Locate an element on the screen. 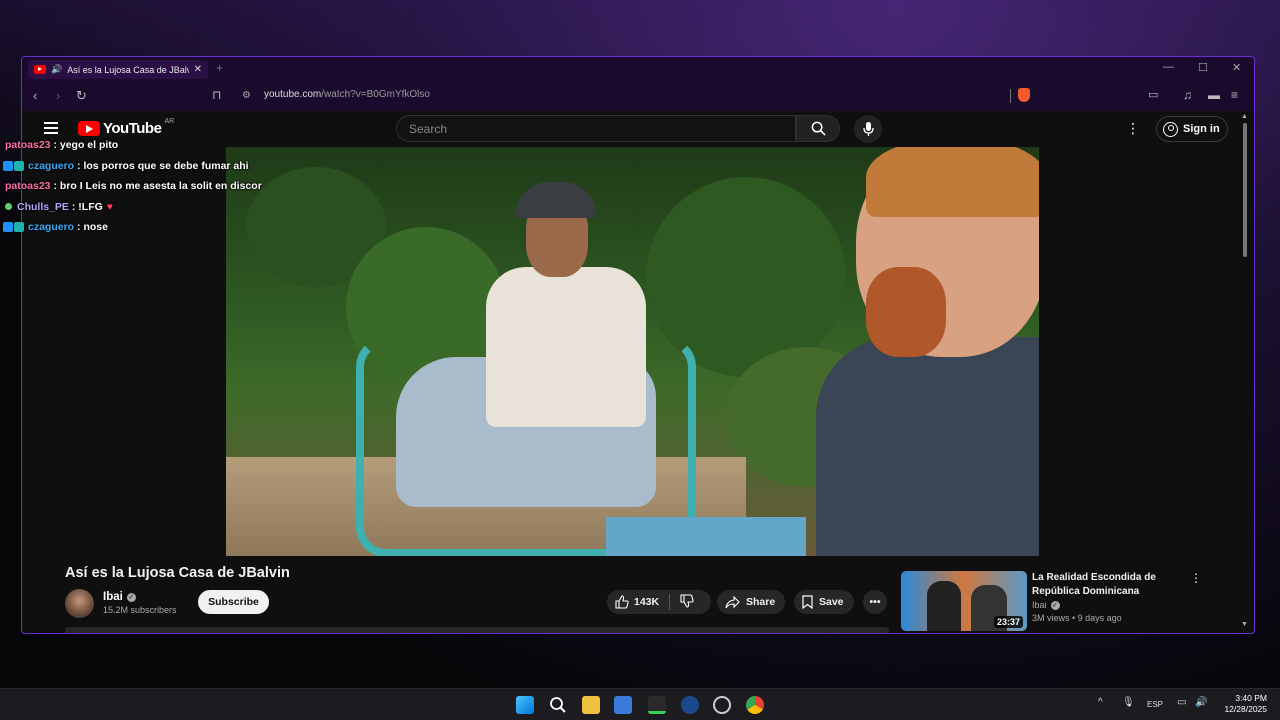  windows-taskbar: ^ 🎙 ESP ▭ 🔊 3:40 PM 12/28/2025 is located at coordinates (640, 704).